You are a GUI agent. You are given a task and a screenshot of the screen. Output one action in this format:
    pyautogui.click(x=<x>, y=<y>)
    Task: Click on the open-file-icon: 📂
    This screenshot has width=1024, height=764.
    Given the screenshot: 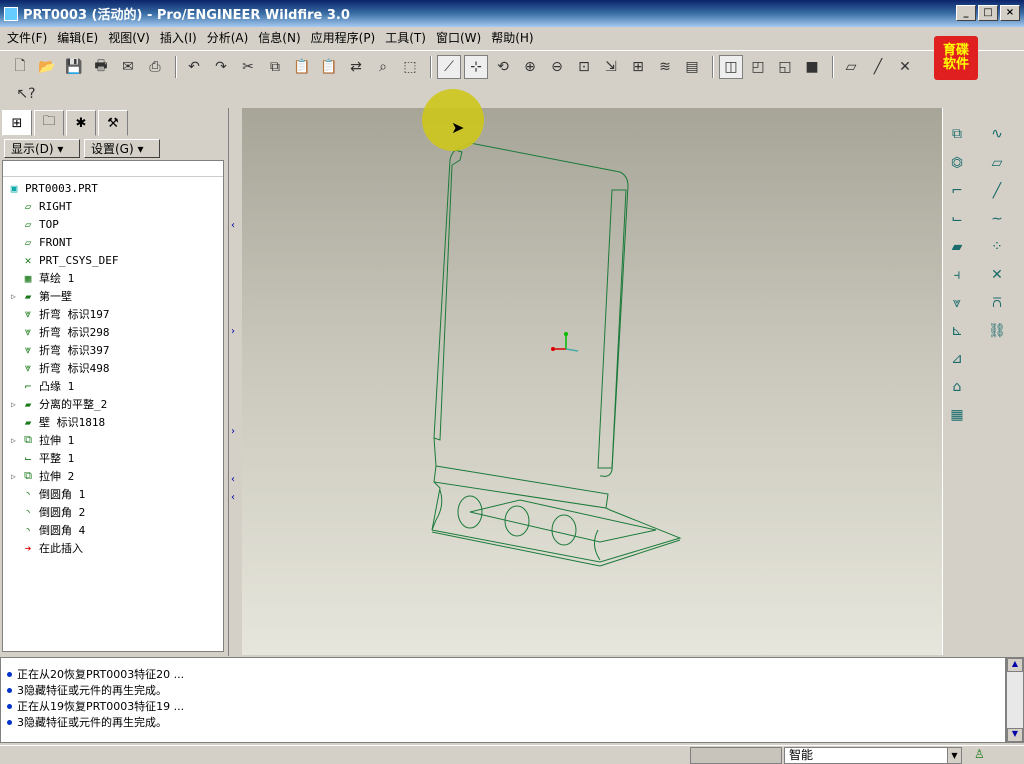 What is the action you would take?
    pyautogui.click(x=47, y=67)
    